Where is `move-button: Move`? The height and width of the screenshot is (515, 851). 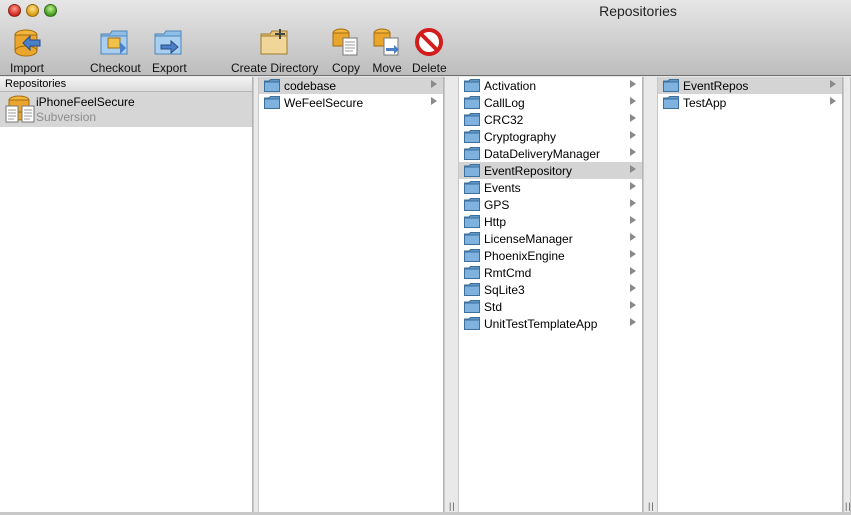 move-button: Move is located at coordinates (387, 50).